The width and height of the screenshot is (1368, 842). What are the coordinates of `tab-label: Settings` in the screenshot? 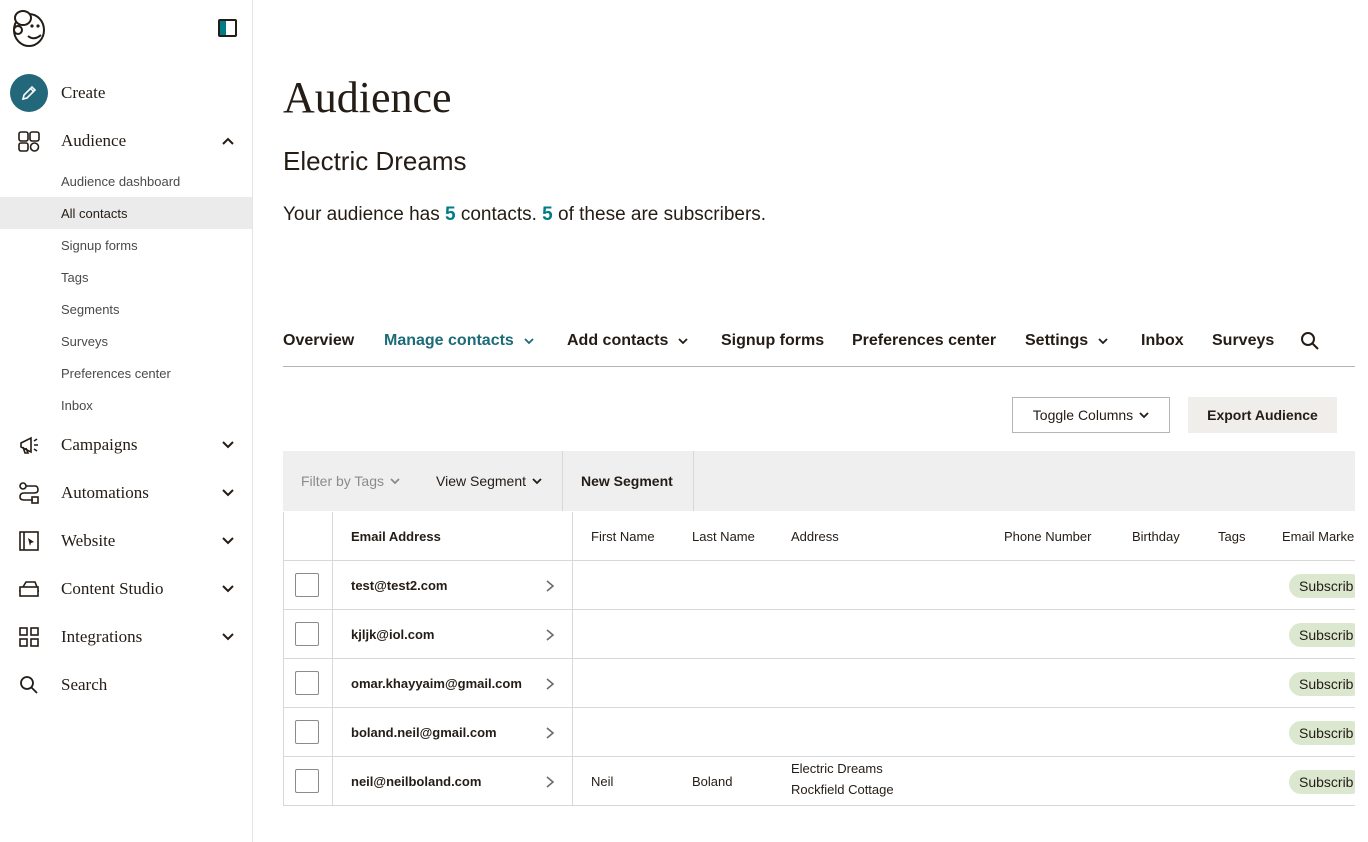 It's located at (1057, 340).